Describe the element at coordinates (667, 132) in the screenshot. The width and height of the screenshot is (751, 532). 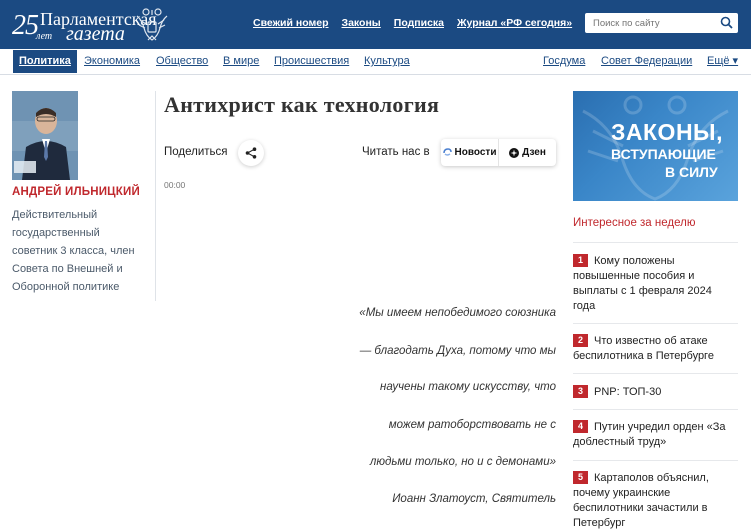
I see `banner-line-1: ЗАКОНЫ,` at that location.